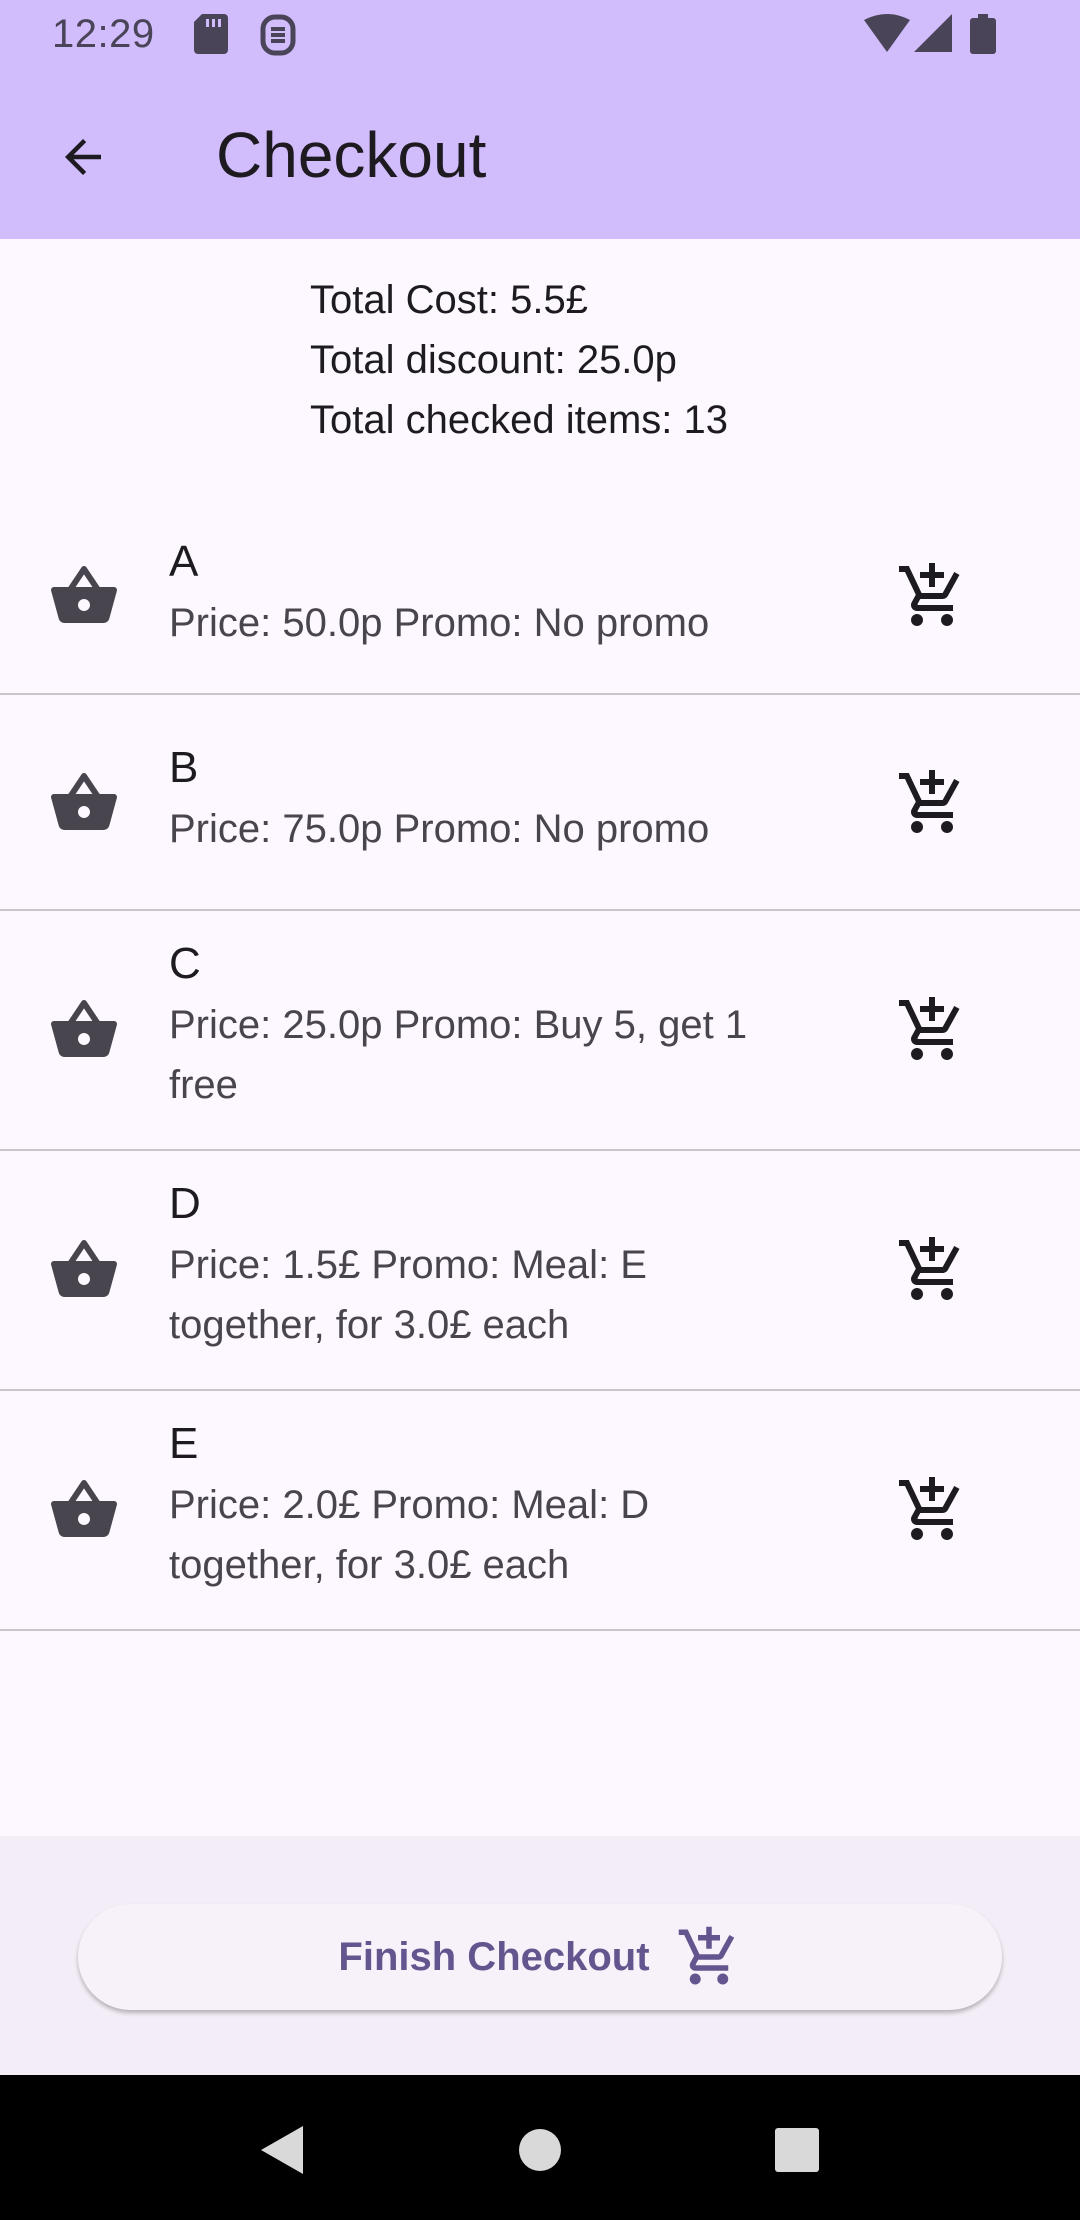 This screenshot has width=1080, height=2220. Describe the element at coordinates (489, 798) in the screenshot. I see `item-text: B Price: 75.0p Promo: No promo` at that location.